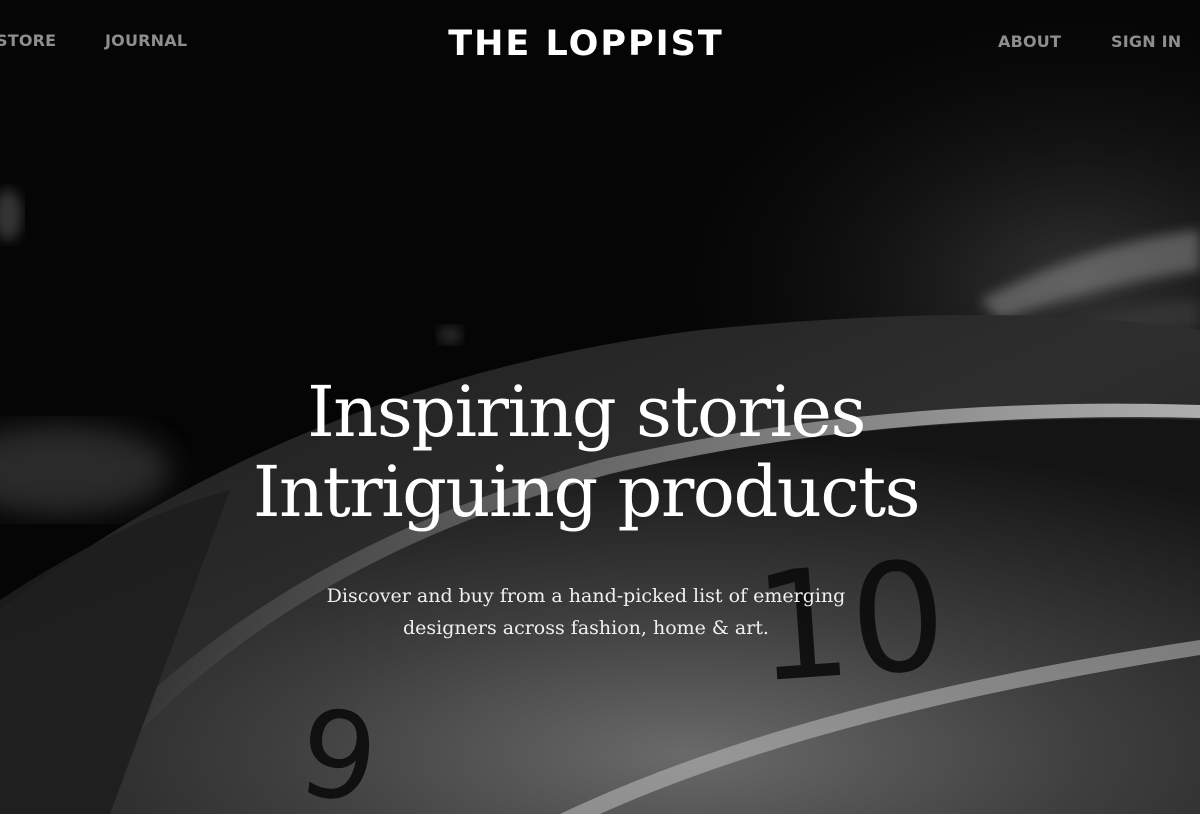 The image size is (1200, 814). I want to click on site-logo: THE LOPPIST, so click(586, 44).